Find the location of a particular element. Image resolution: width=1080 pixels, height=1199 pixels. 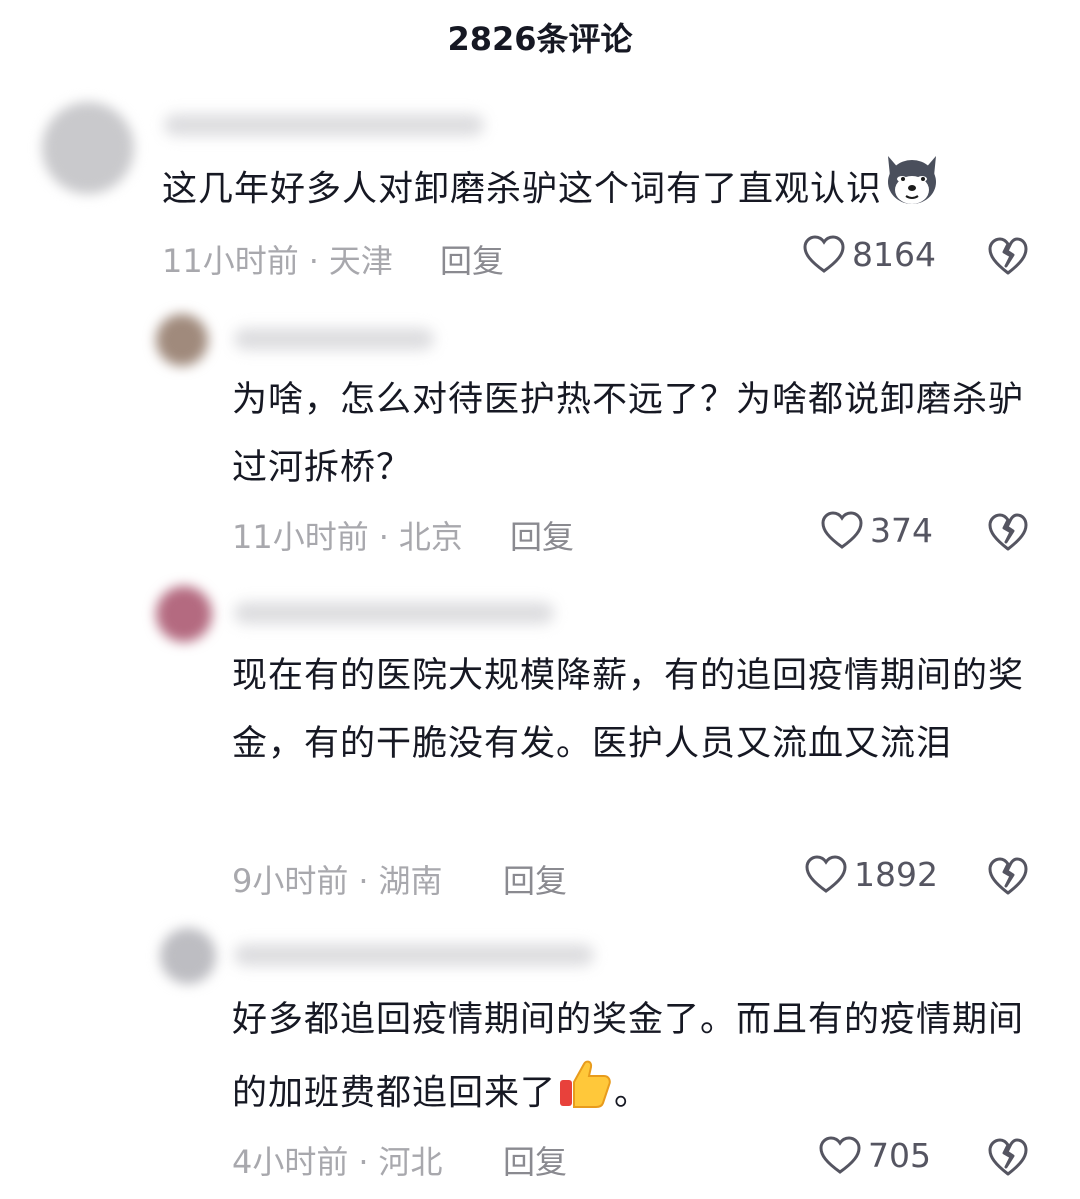

comment-meta: 11小时前 · 天津 is located at coordinates (277, 259).